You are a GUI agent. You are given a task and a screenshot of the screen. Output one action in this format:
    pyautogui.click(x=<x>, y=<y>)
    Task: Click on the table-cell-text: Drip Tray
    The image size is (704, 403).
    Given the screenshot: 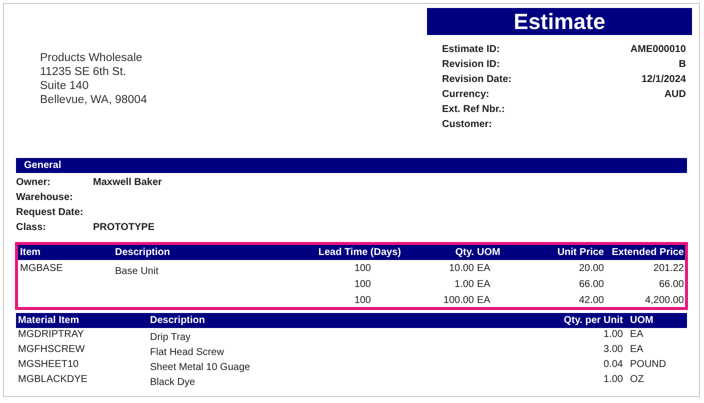 What is the action you would take?
    pyautogui.click(x=171, y=338)
    